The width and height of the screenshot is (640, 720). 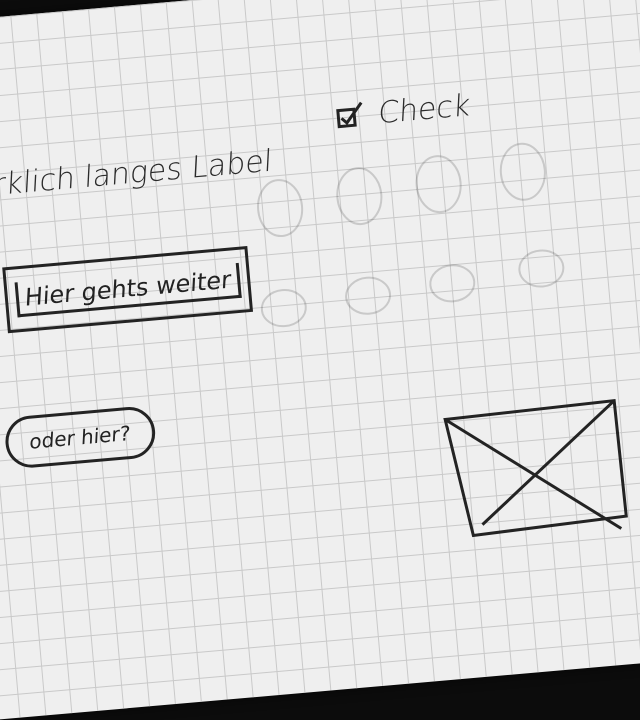 I want to click on primary-button-label: Hier gehts weiter, so click(x=128, y=288).